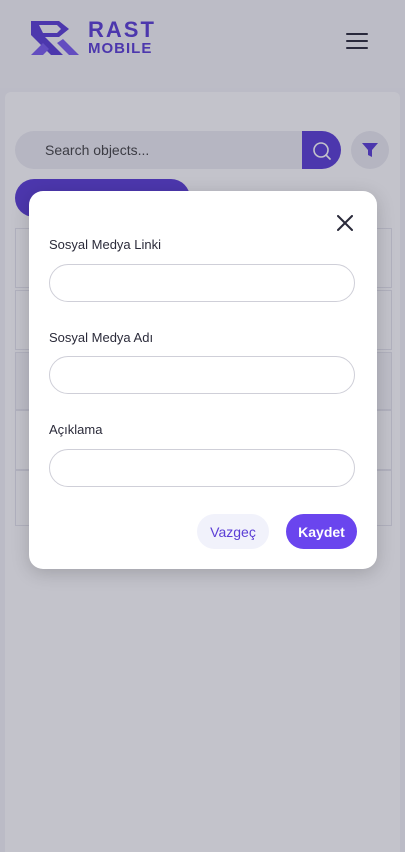 Image resolution: width=405 pixels, height=852 pixels. I want to click on close-icon, so click(345, 223).